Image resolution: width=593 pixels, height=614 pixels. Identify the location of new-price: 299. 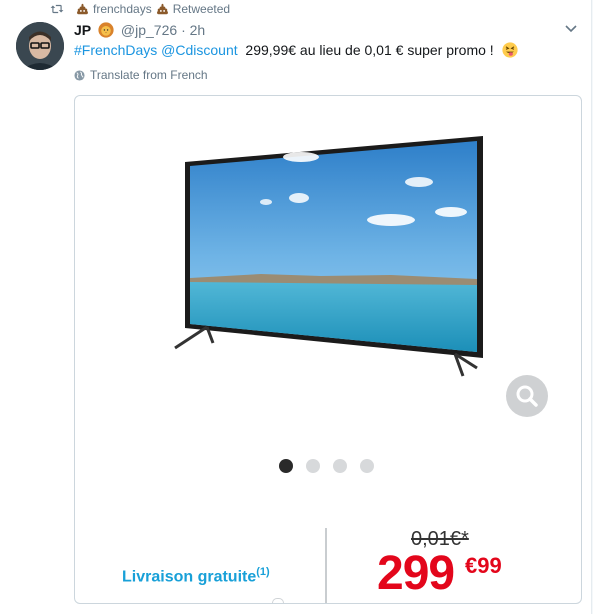
(416, 573).